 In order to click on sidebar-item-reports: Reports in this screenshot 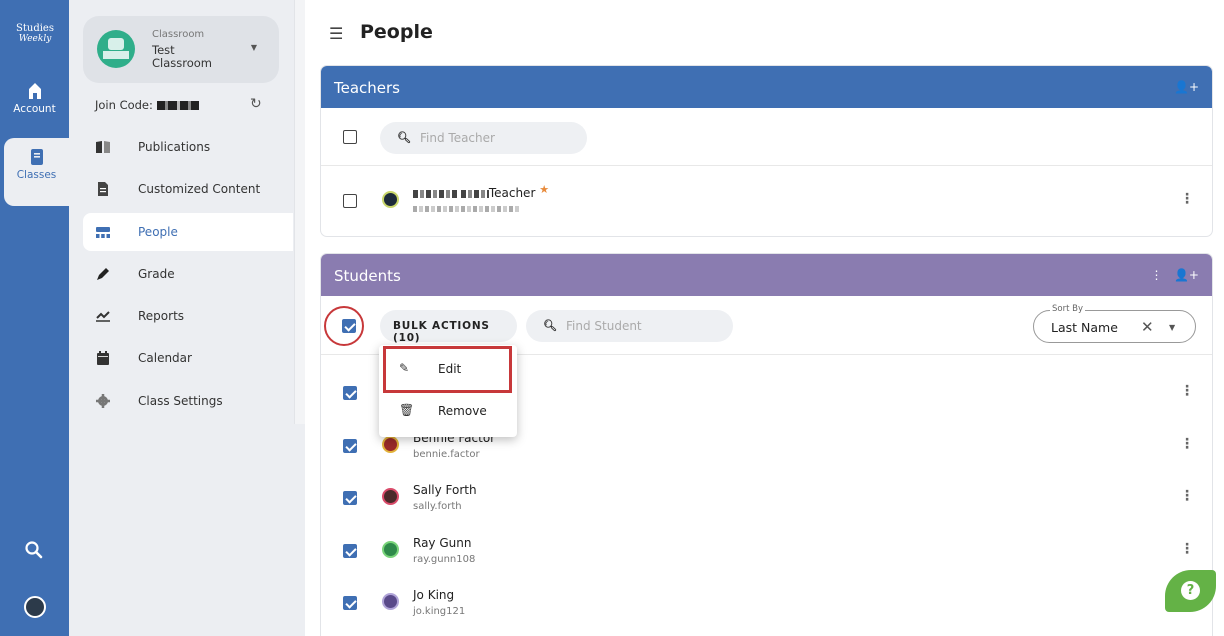, I will do `click(188, 316)`.